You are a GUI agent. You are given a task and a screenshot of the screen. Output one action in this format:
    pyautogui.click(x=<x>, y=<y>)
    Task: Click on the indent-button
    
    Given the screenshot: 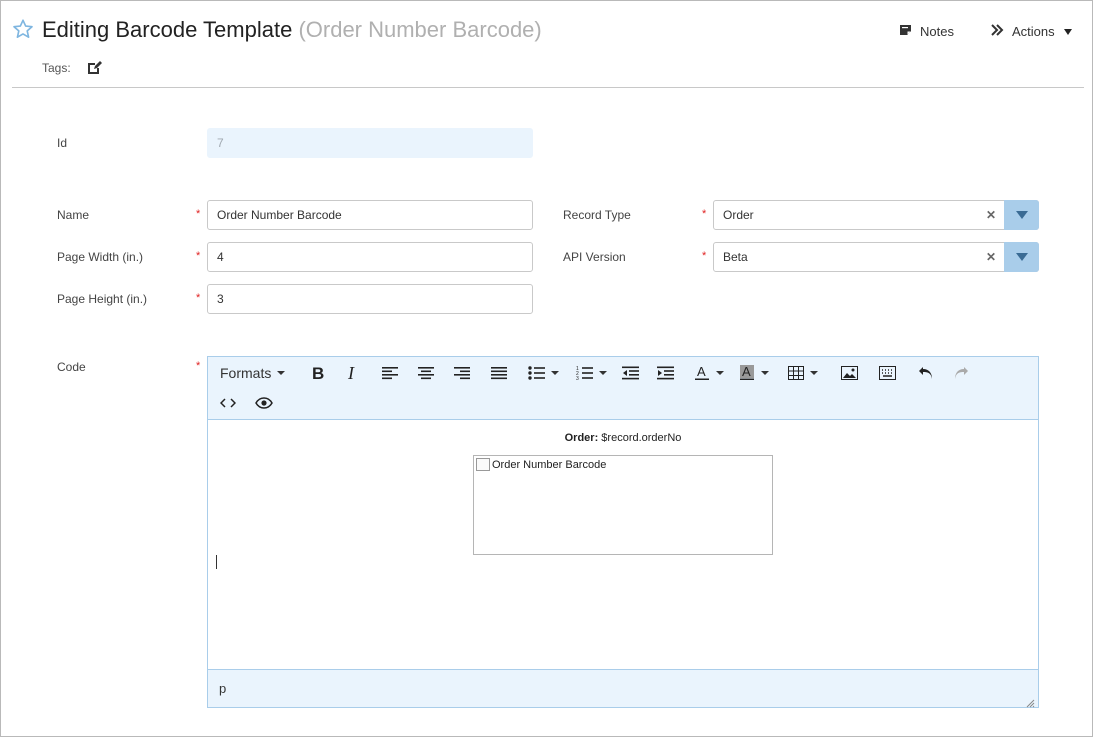 What is the action you would take?
    pyautogui.click(x=665, y=373)
    